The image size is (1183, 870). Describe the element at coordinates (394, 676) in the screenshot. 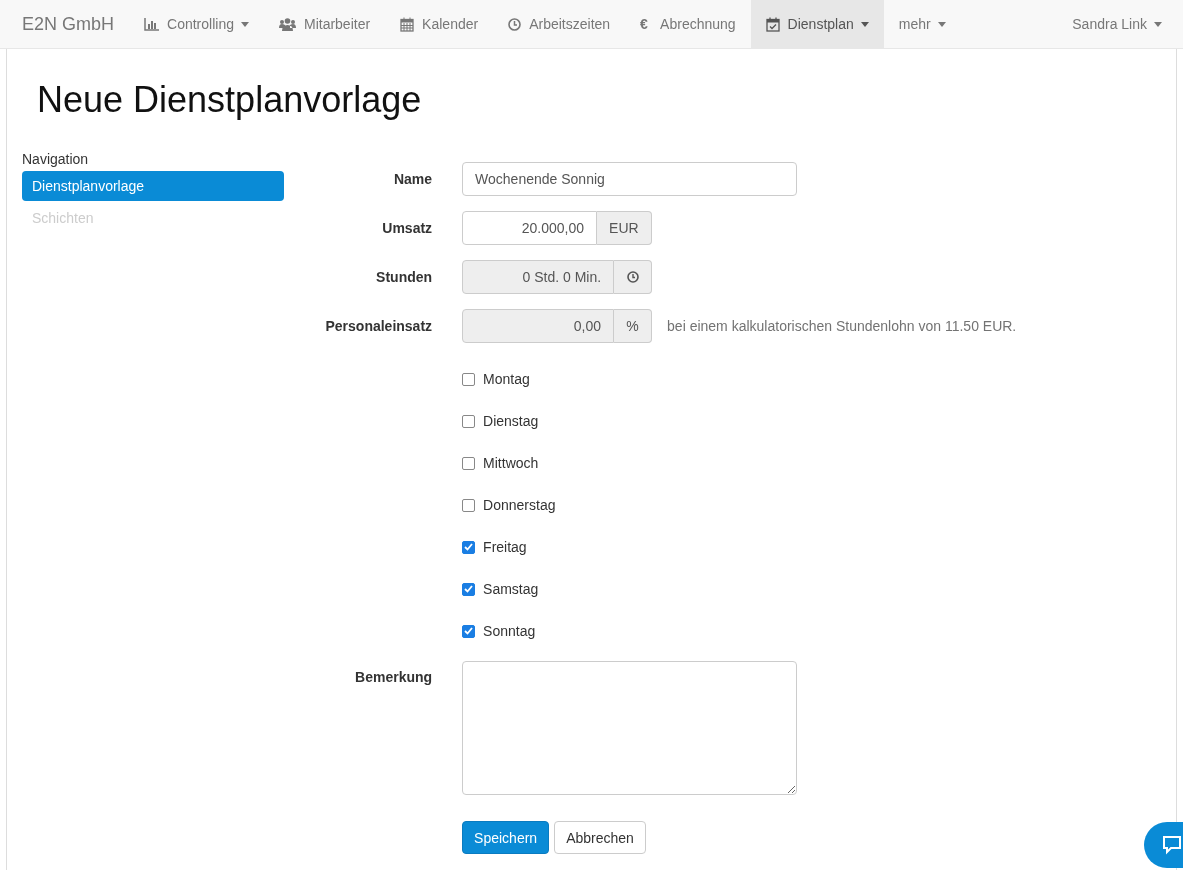

I see `field-label: Bemerkung` at that location.